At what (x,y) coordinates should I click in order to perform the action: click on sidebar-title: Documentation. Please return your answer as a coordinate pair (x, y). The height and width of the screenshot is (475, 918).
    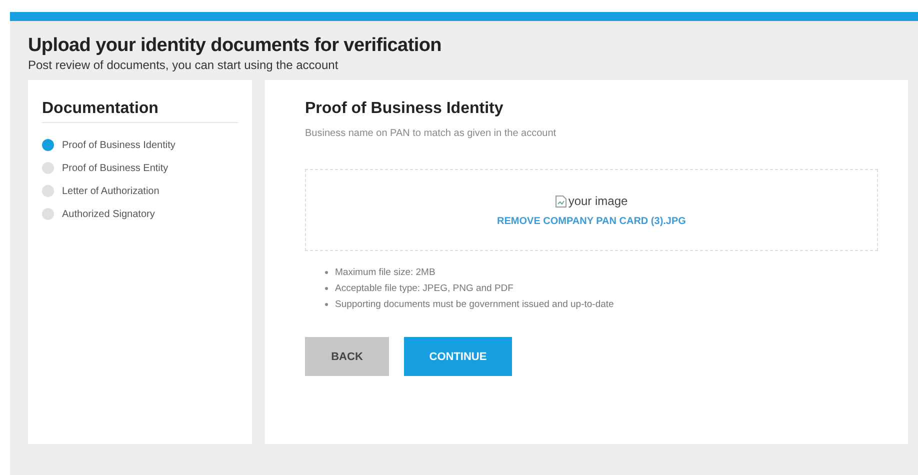
    Looking at the image, I should click on (140, 111).